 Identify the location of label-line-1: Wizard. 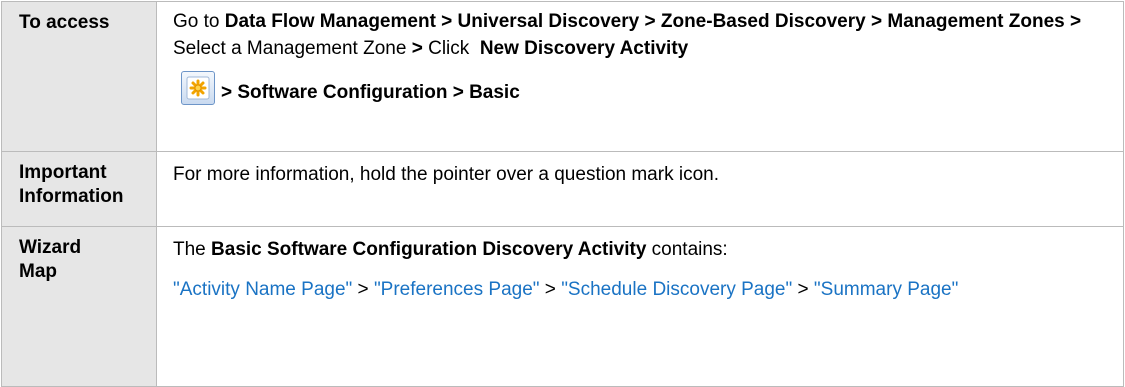
(50, 247).